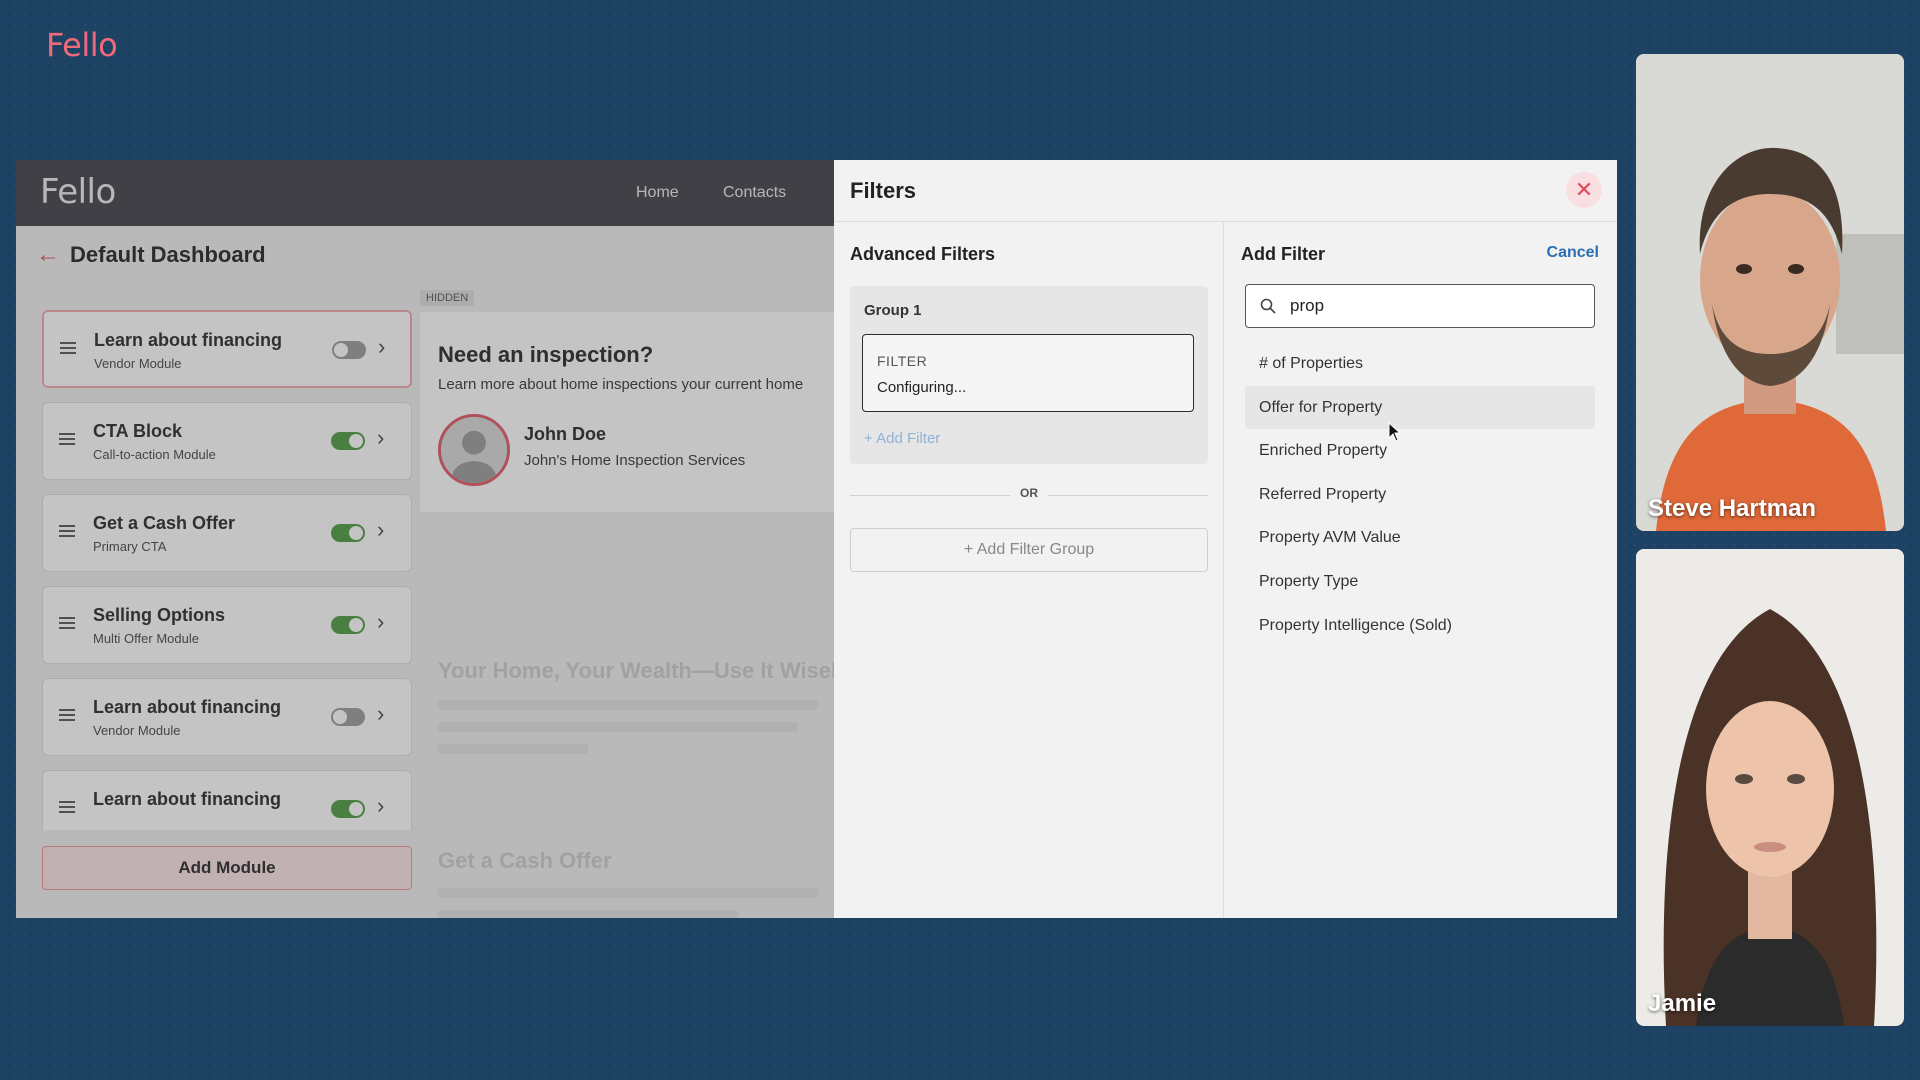 This screenshot has width=1920, height=1080. What do you see at coordinates (1420, 451) in the screenshot?
I see `filter-option: Enriched Property` at bounding box center [1420, 451].